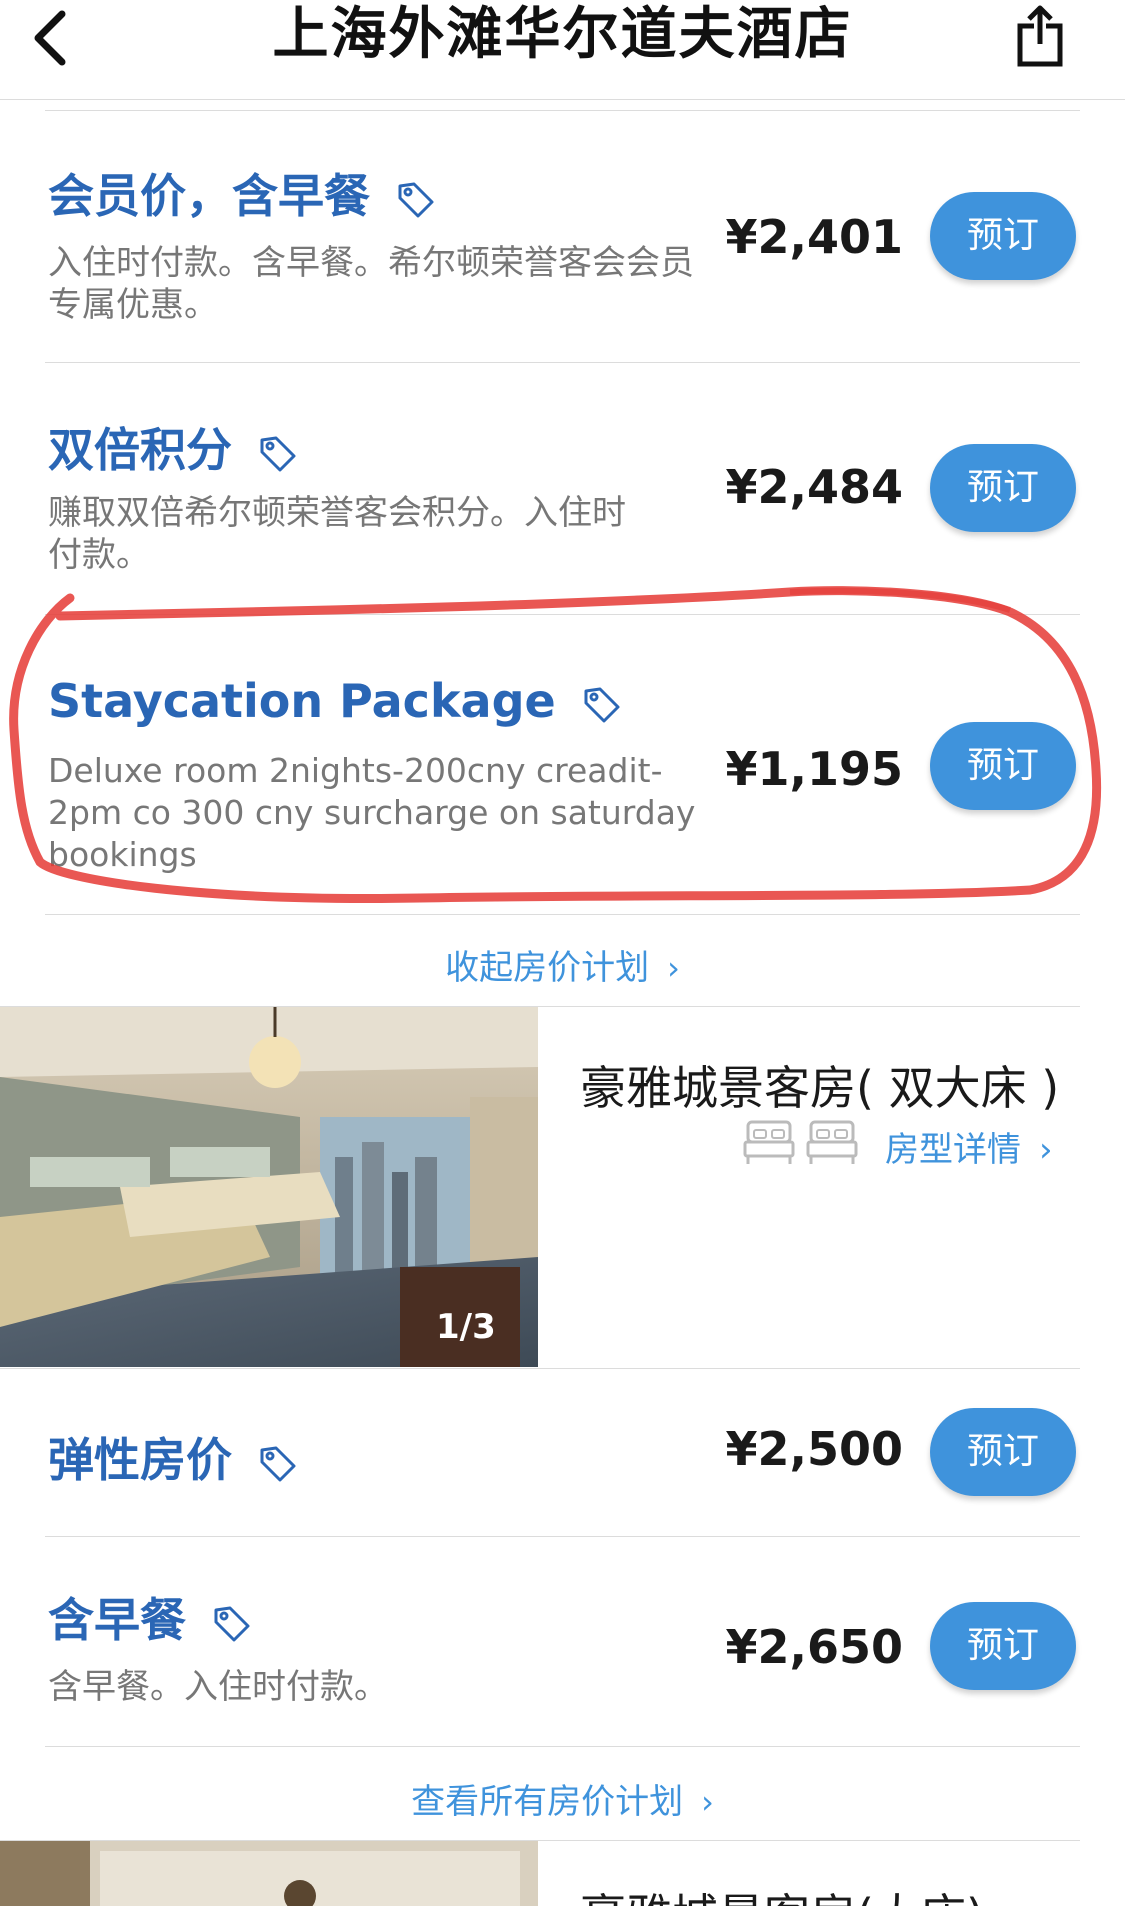 The height and width of the screenshot is (1906, 1125). I want to click on room-detail-link: 房型详情 ›, so click(969, 1146).